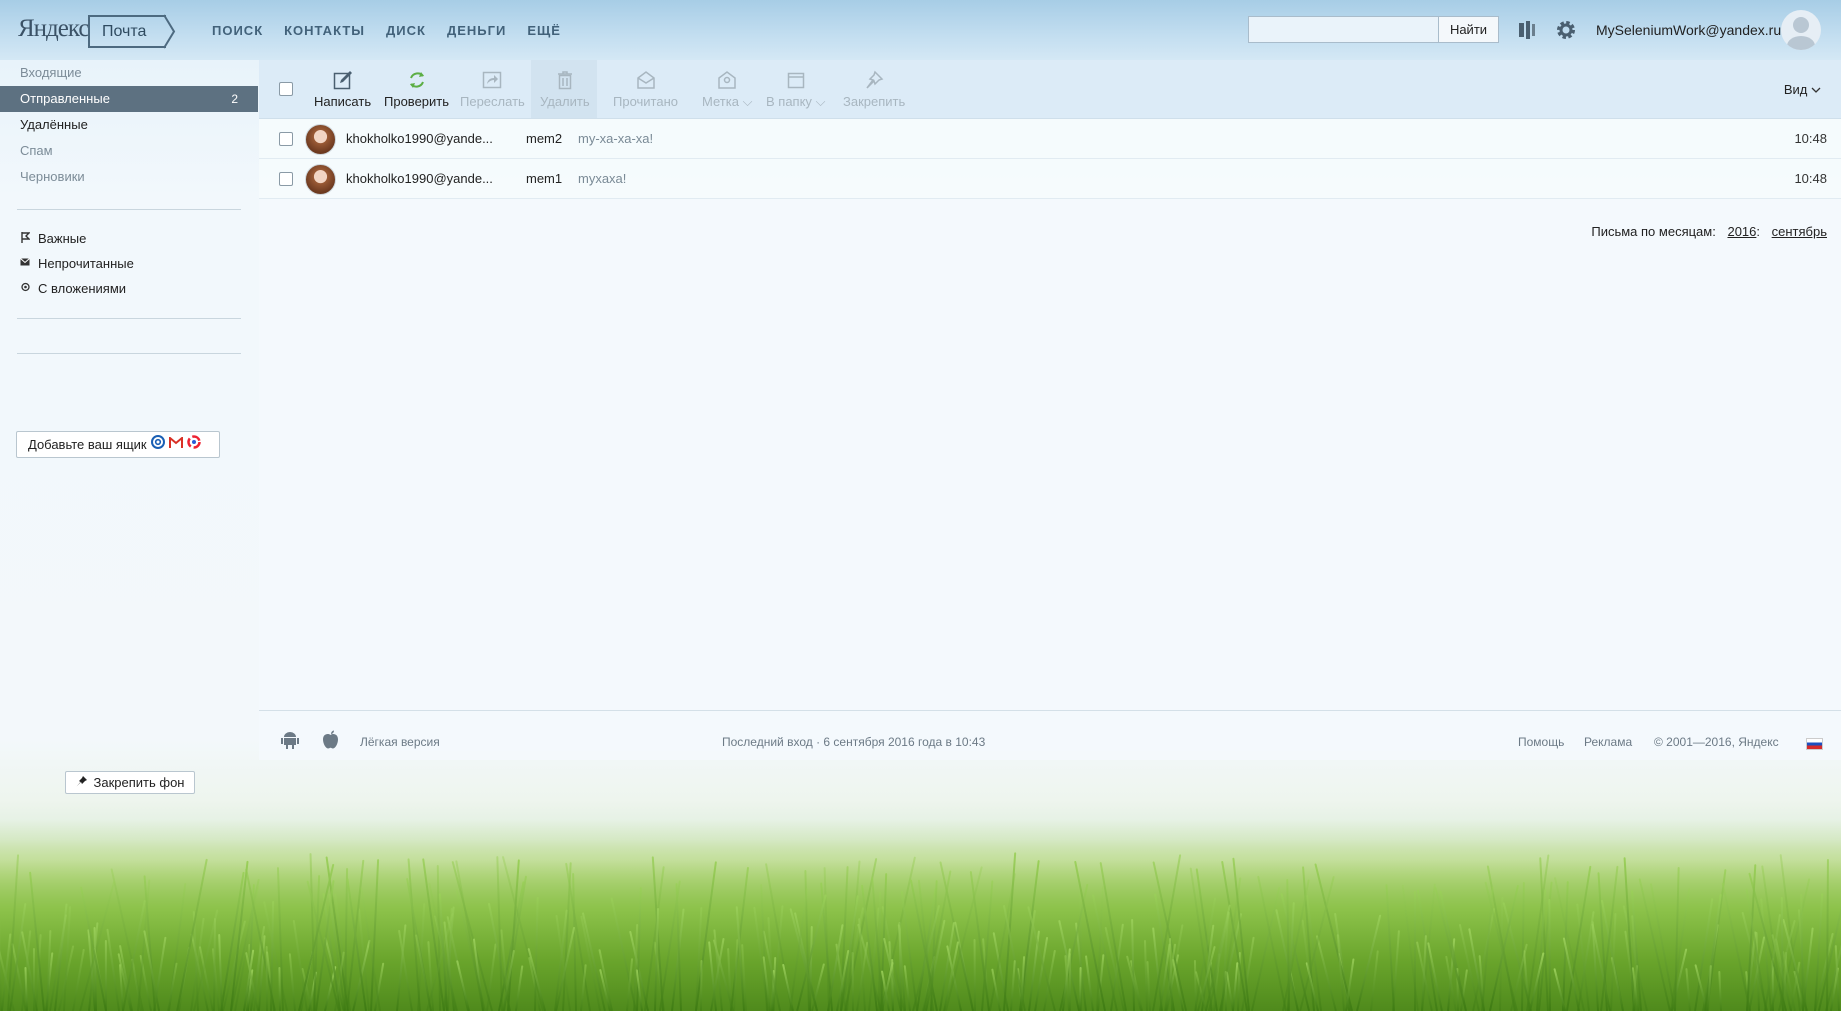 This screenshot has height=1011, width=1841. I want to click on months-label: Письма по месяцам:, so click(1653, 231).